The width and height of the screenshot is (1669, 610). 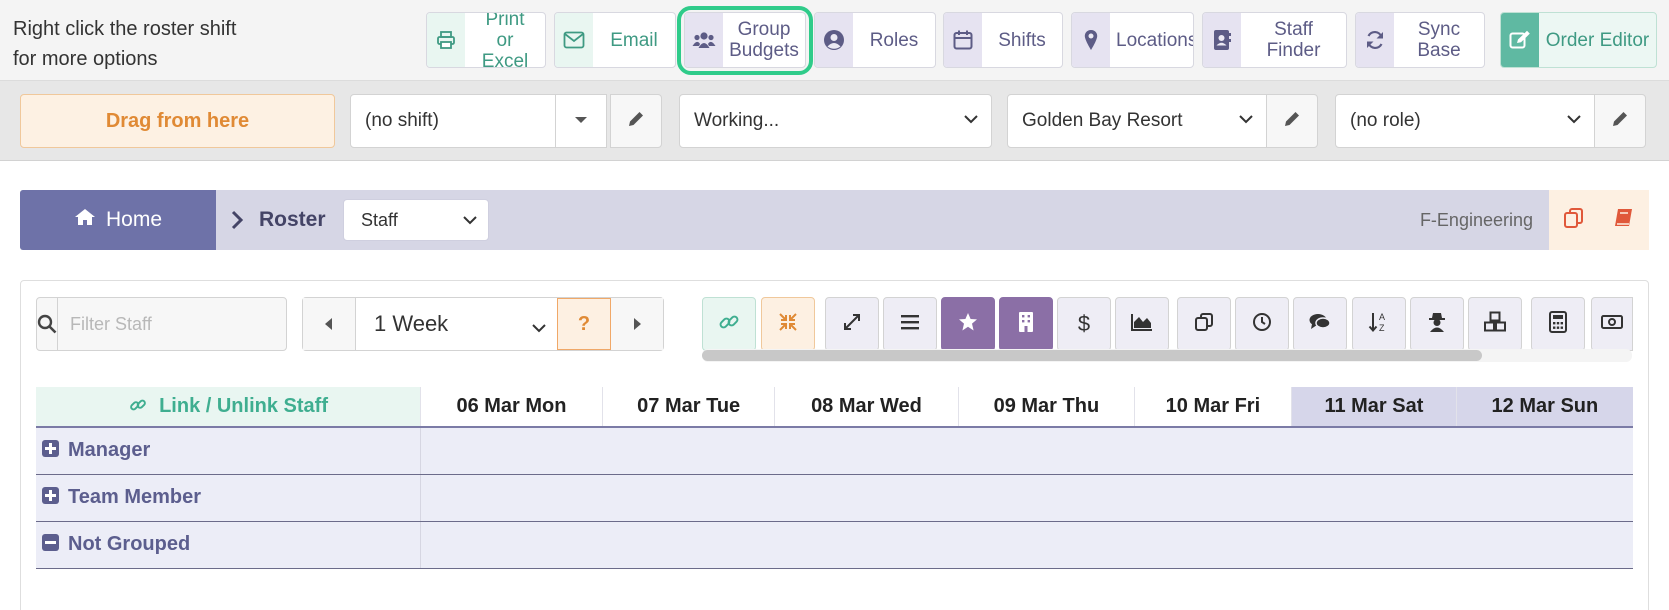 I want to click on roster-crumb: Roster, so click(x=292, y=219).